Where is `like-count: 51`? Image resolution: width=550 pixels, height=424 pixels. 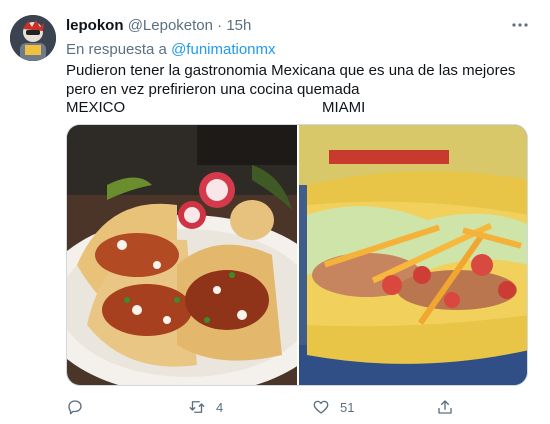 like-count: 51 is located at coordinates (347, 407).